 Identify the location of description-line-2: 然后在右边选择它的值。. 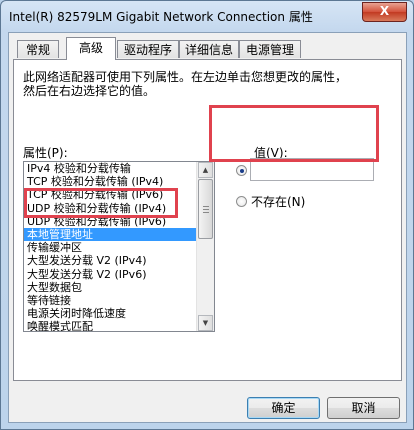
(89, 91).